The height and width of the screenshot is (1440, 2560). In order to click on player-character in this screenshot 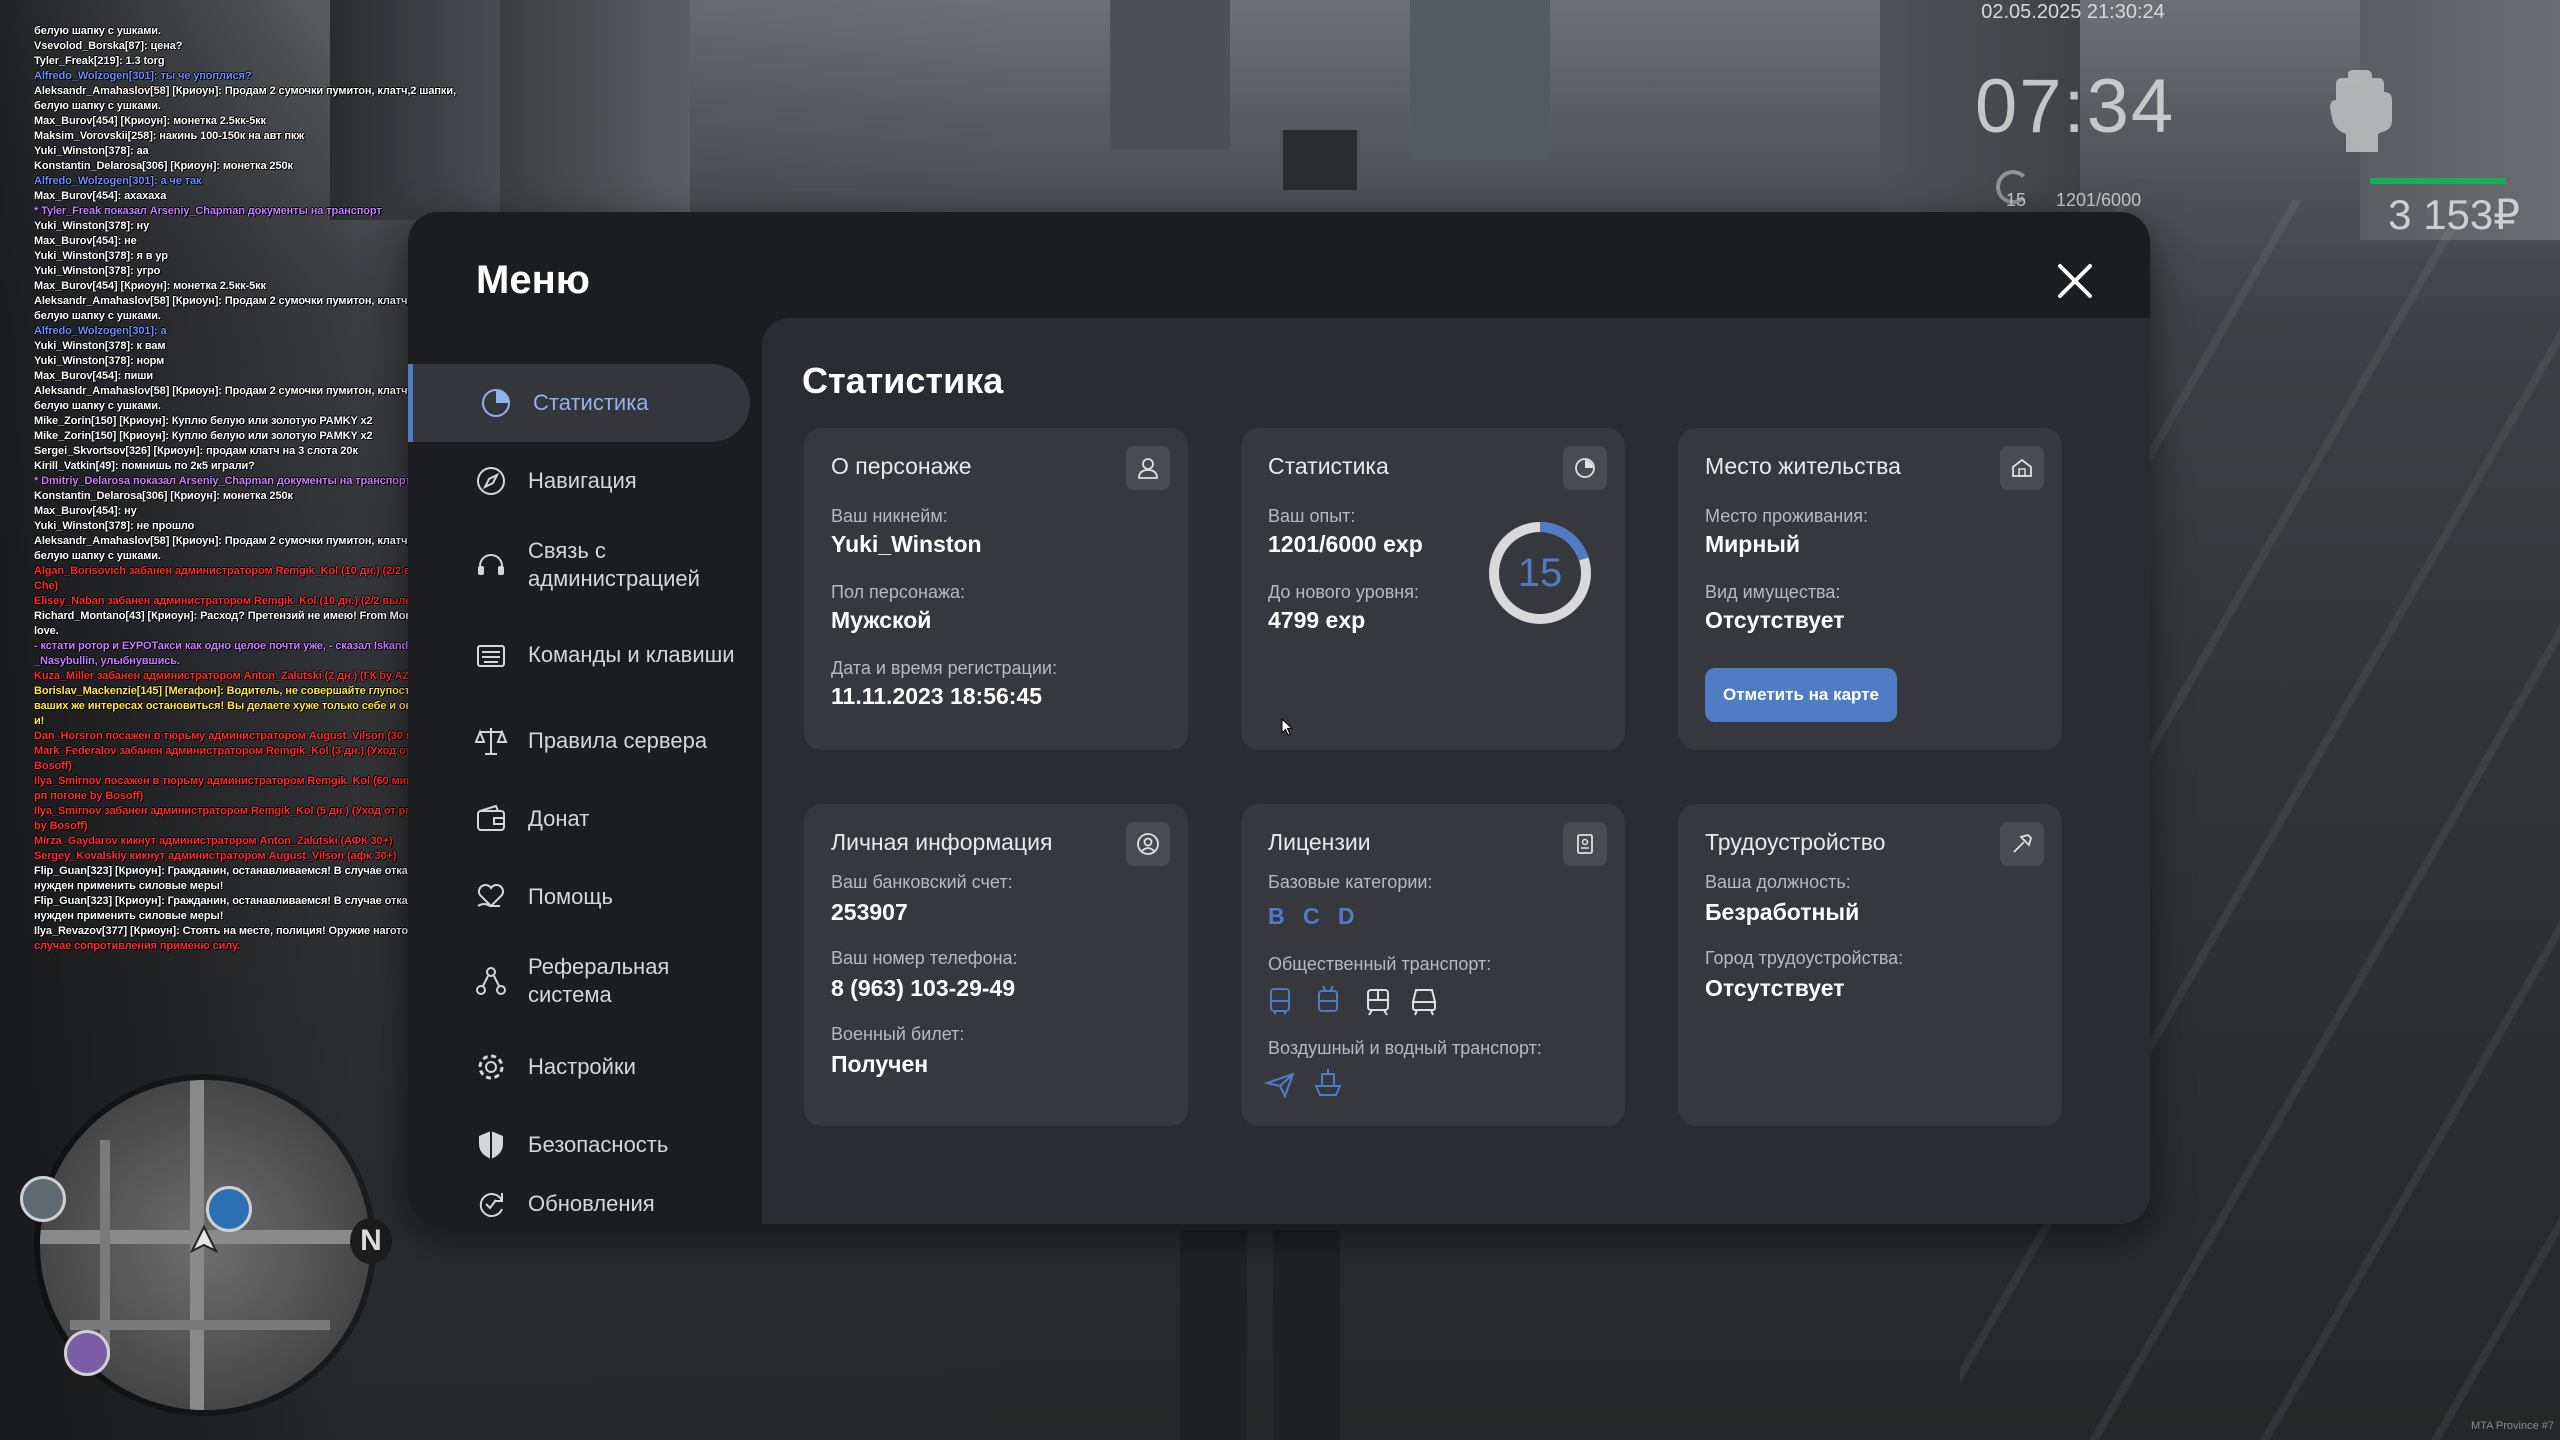, I will do `click(1260, 1335)`.